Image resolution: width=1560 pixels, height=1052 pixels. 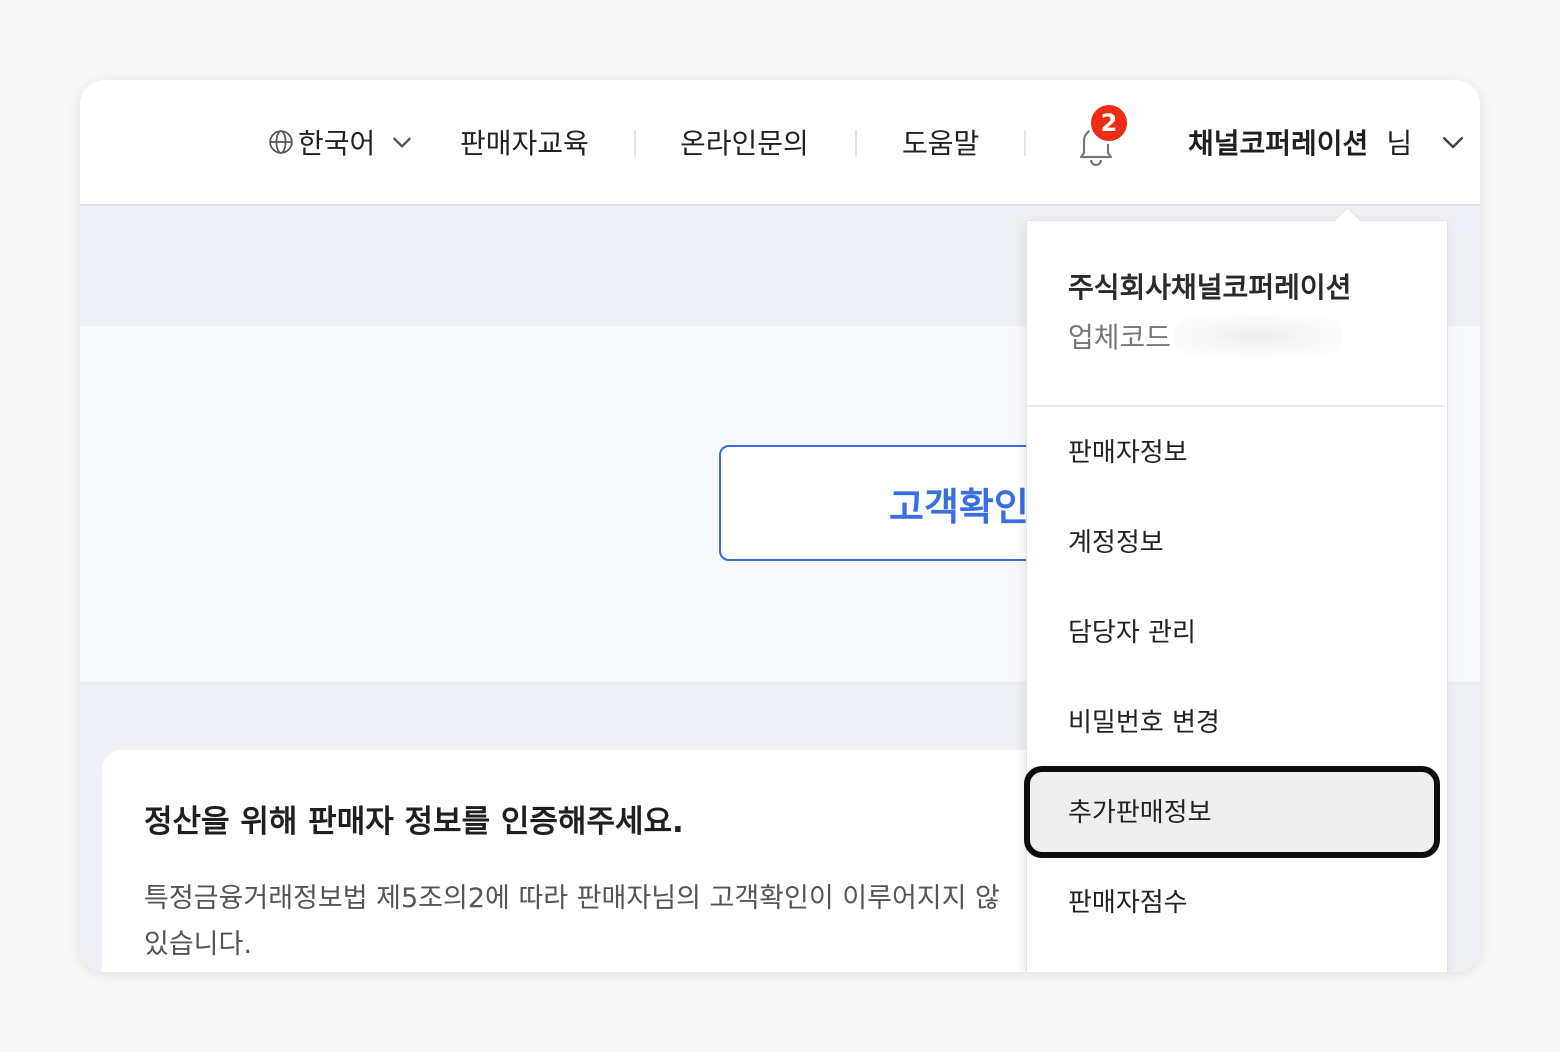 What do you see at coordinates (1116, 540) in the screenshot?
I see `menu-item-account-info: 계정정보` at bounding box center [1116, 540].